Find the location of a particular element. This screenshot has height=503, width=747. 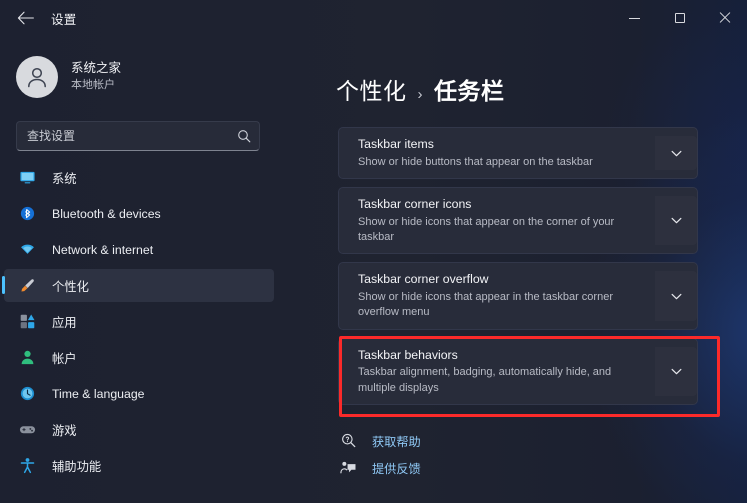

maximize-button is located at coordinates (679, 18).